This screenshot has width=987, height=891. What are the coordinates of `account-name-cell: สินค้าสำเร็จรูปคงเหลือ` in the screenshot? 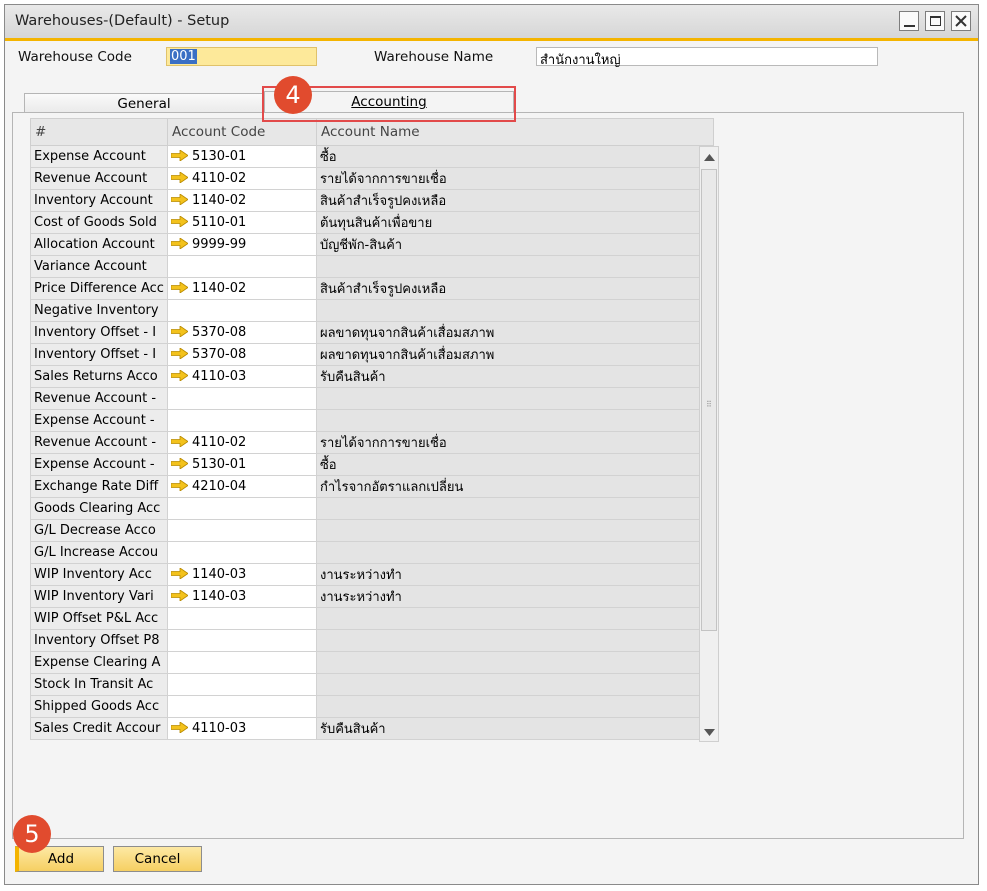 It's located at (514, 200).